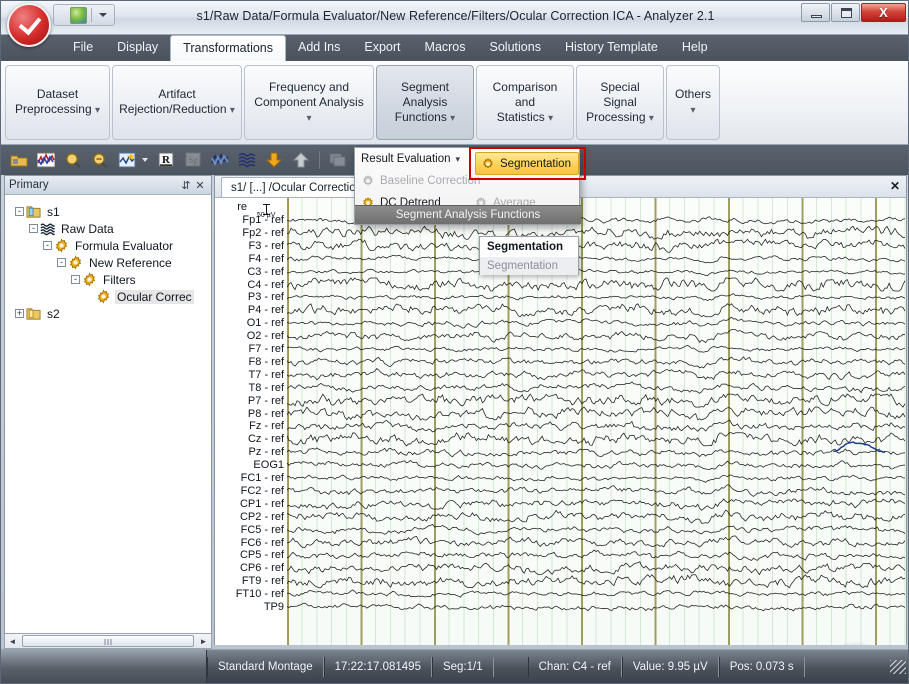 The image size is (909, 684). What do you see at coordinates (525, 102) in the screenshot?
I see `ribbon-group-comparison-and: Comparison and Statistics ▾` at bounding box center [525, 102].